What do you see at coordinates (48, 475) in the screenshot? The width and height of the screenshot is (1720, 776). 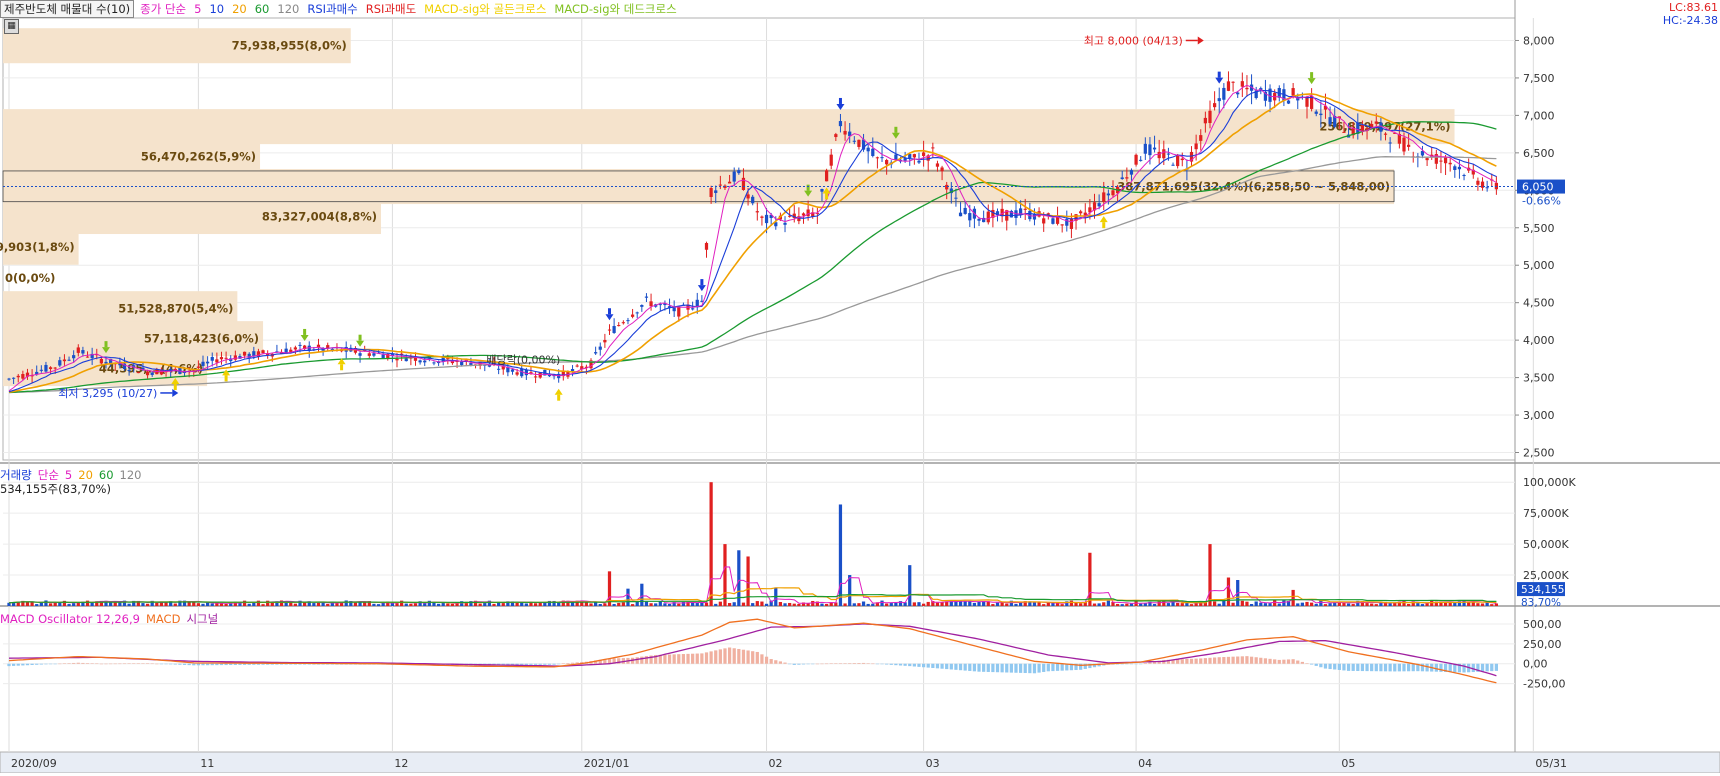 I see `volume-legend-item-1: 단순` at bounding box center [48, 475].